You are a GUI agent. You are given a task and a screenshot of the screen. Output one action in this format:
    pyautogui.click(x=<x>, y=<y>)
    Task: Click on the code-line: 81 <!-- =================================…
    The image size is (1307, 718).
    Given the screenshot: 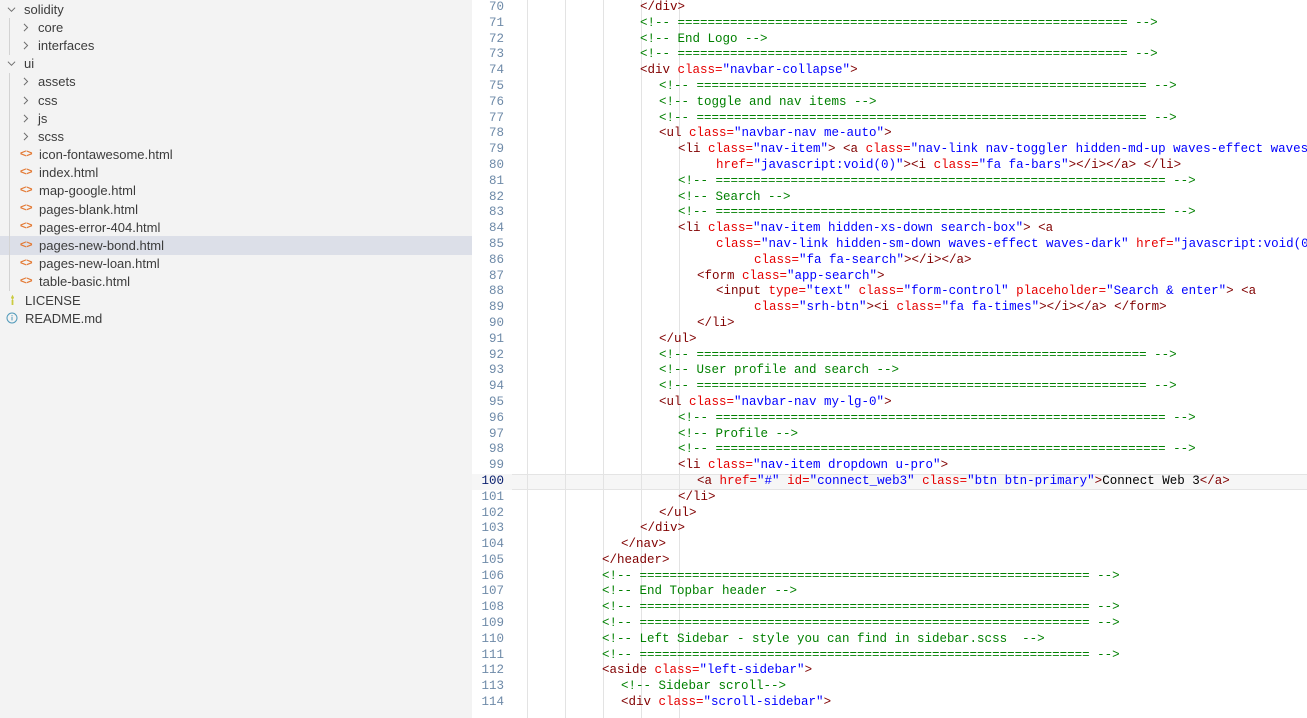 What is the action you would take?
    pyautogui.click(x=889, y=182)
    